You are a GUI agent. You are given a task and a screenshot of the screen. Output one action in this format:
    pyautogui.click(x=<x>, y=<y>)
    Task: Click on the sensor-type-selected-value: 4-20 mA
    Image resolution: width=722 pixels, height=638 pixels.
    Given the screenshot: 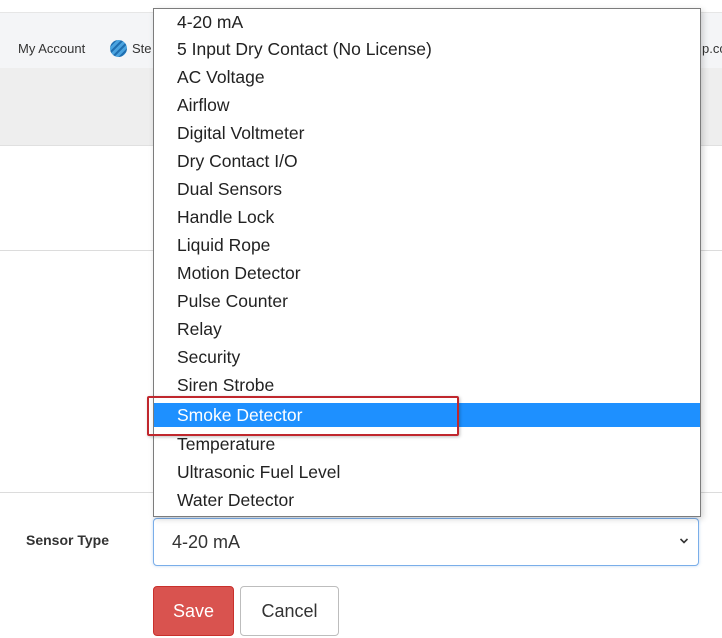 What is the action you would take?
    pyautogui.click(x=206, y=542)
    